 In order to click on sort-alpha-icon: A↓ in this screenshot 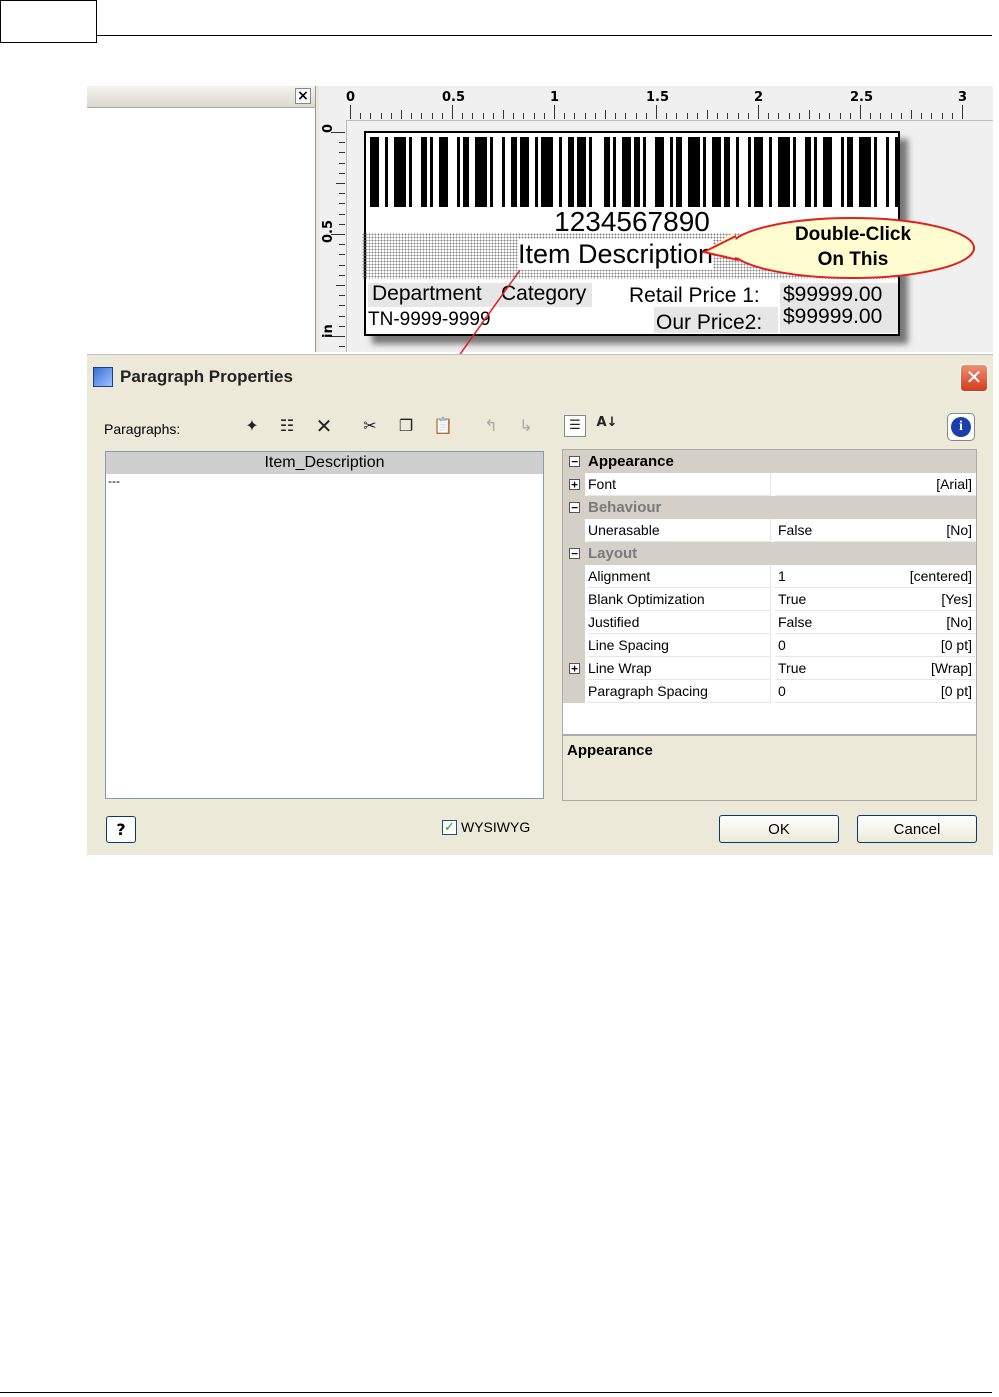, I will do `click(607, 426)`.